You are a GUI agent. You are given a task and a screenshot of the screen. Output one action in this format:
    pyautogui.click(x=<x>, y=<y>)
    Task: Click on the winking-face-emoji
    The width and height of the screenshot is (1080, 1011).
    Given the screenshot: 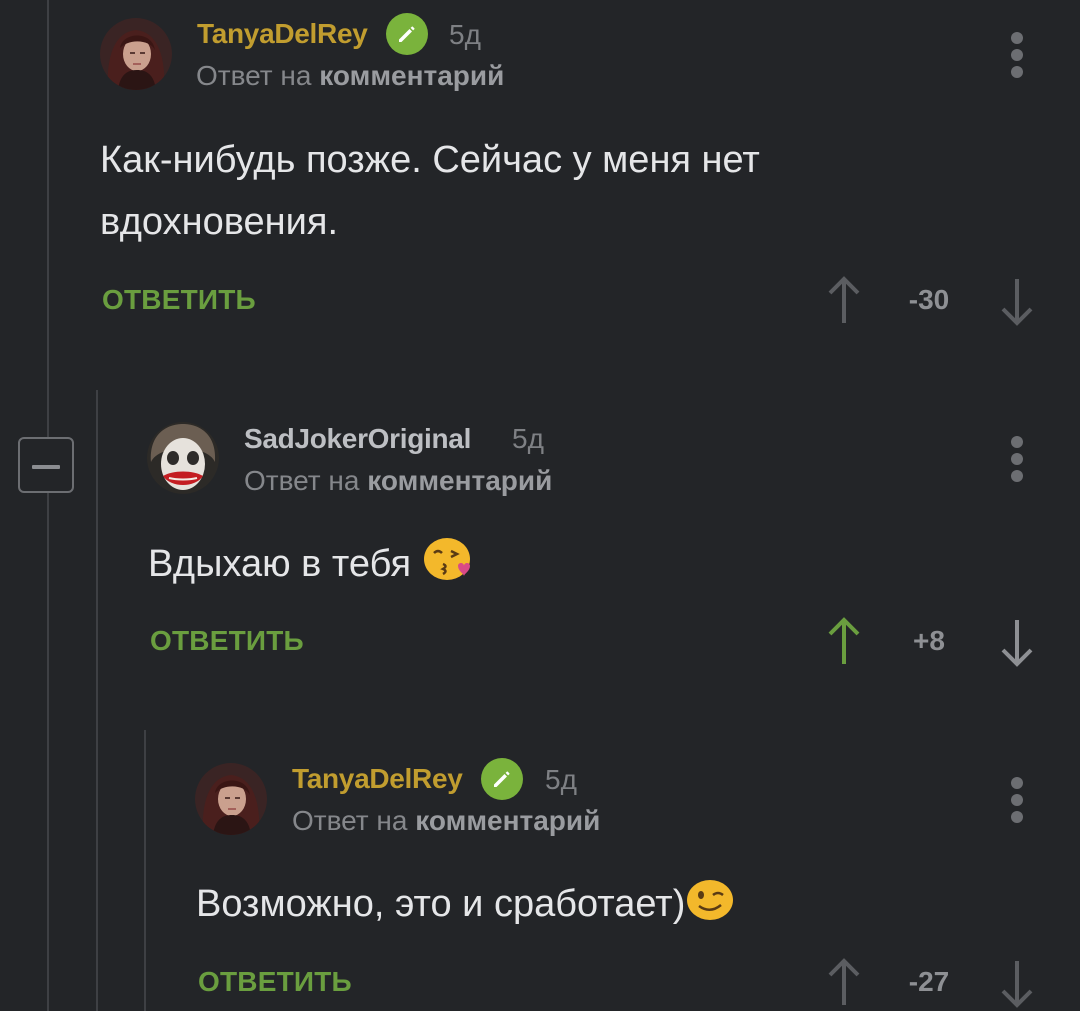 What is the action you would take?
    pyautogui.click(x=710, y=900)
    